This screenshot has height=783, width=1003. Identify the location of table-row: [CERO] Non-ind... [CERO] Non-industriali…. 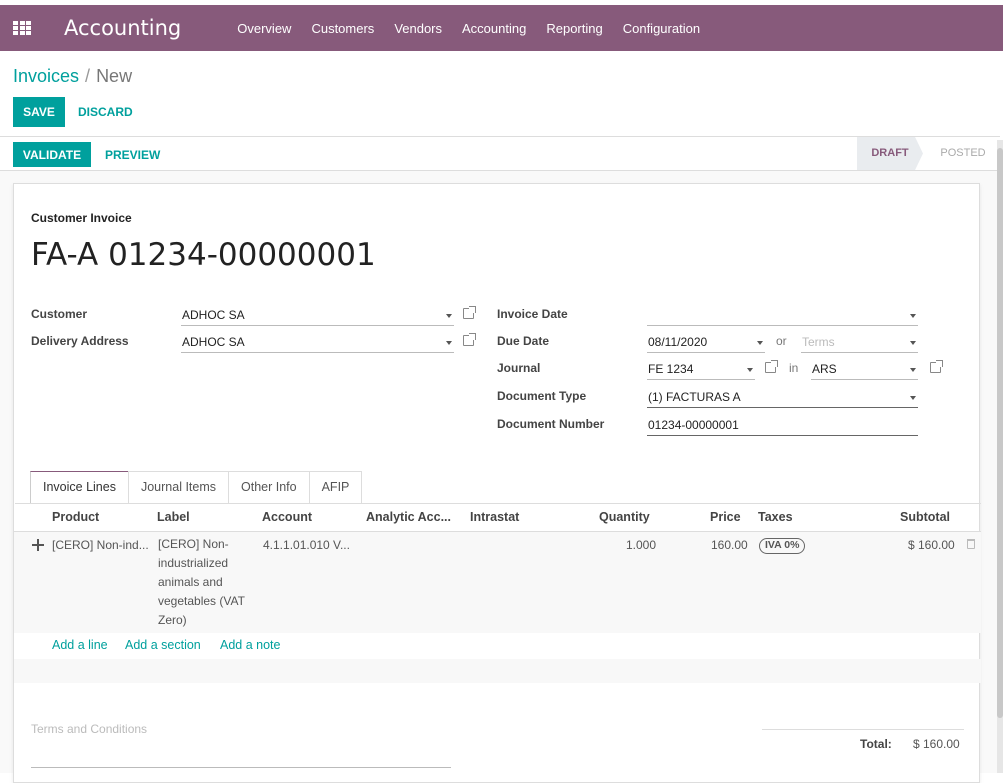
(497, 582).